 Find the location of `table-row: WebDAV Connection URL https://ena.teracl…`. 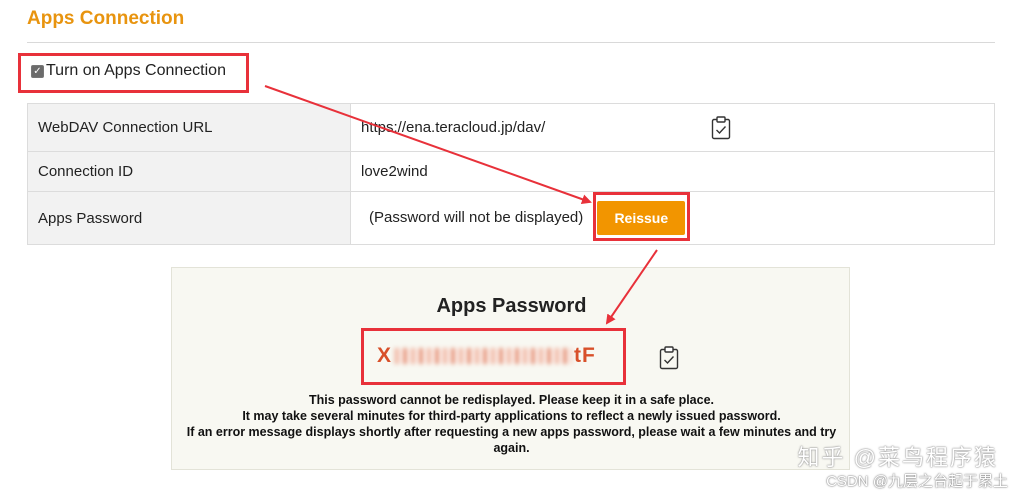

table-row: WebDAV Connection URL https://ena.teracl… is located at coordinates (511, 127).